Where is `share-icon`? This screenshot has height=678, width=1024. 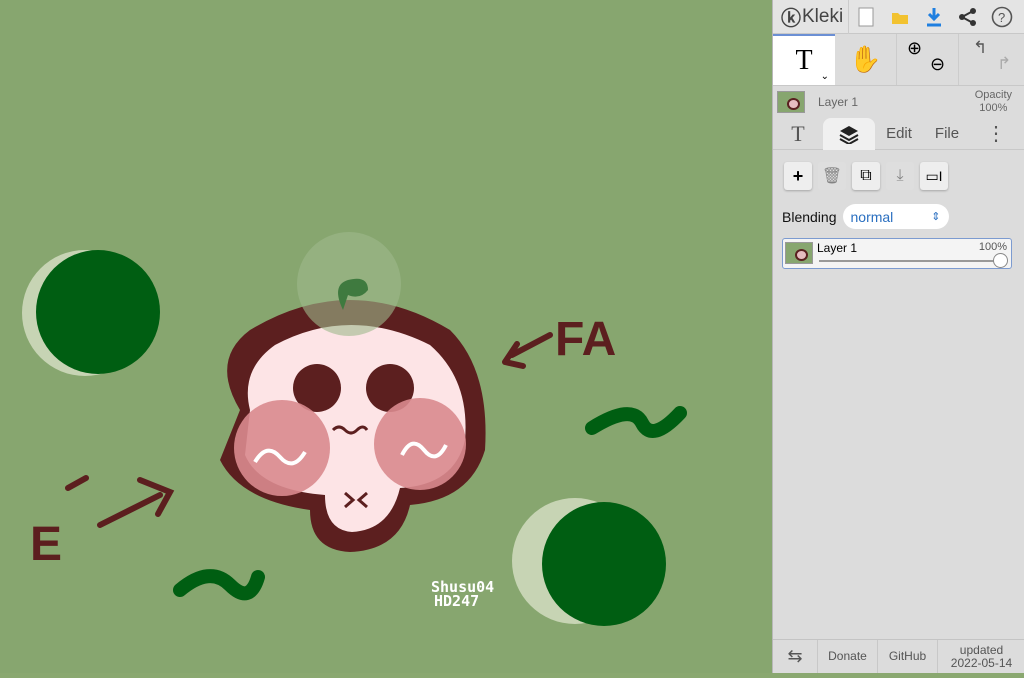 share-icon is located at coordinates (967, 16).